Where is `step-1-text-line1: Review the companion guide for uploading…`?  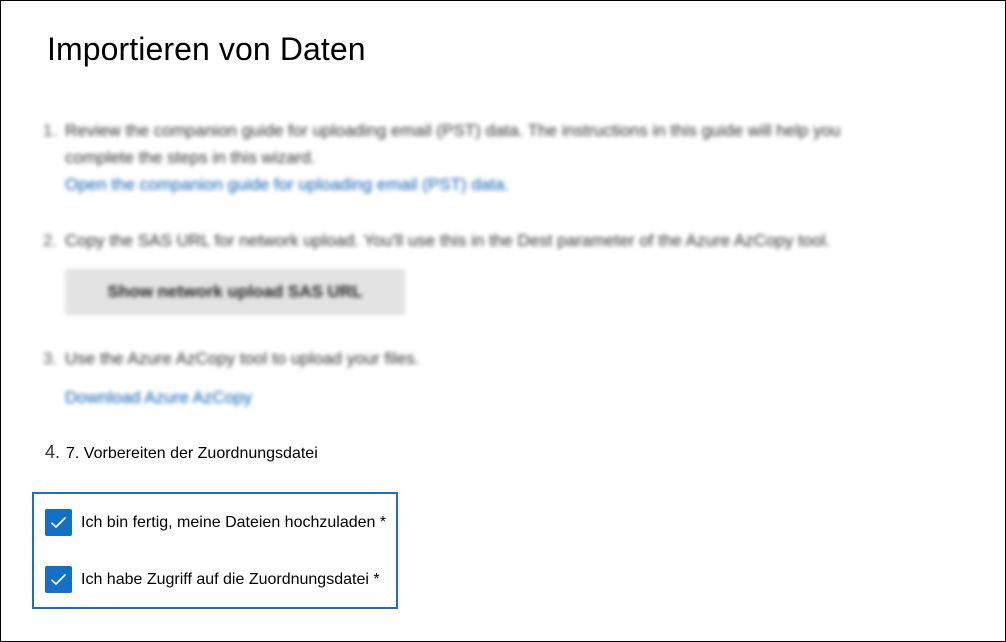
step-1-text-line1: Review the companion guide for uploading… is located at coordinates (453, 130).